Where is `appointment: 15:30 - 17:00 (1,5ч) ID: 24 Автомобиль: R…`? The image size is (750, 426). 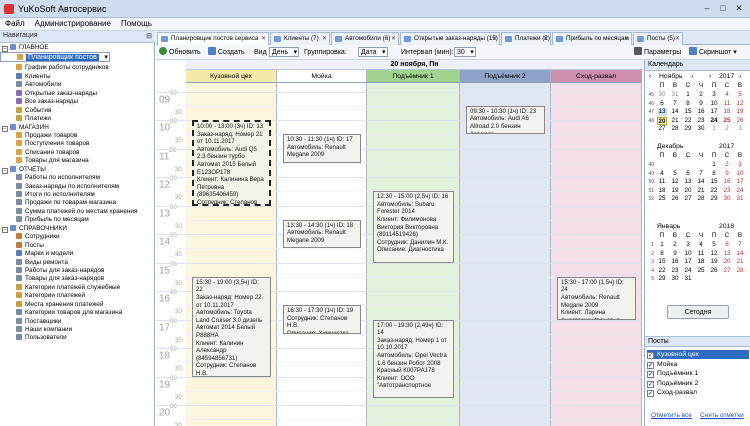
appointment: 15:30 - 17:00 (1,5ч) ID: 24 Автомобиль: R… is located at coordinates (596, 298).